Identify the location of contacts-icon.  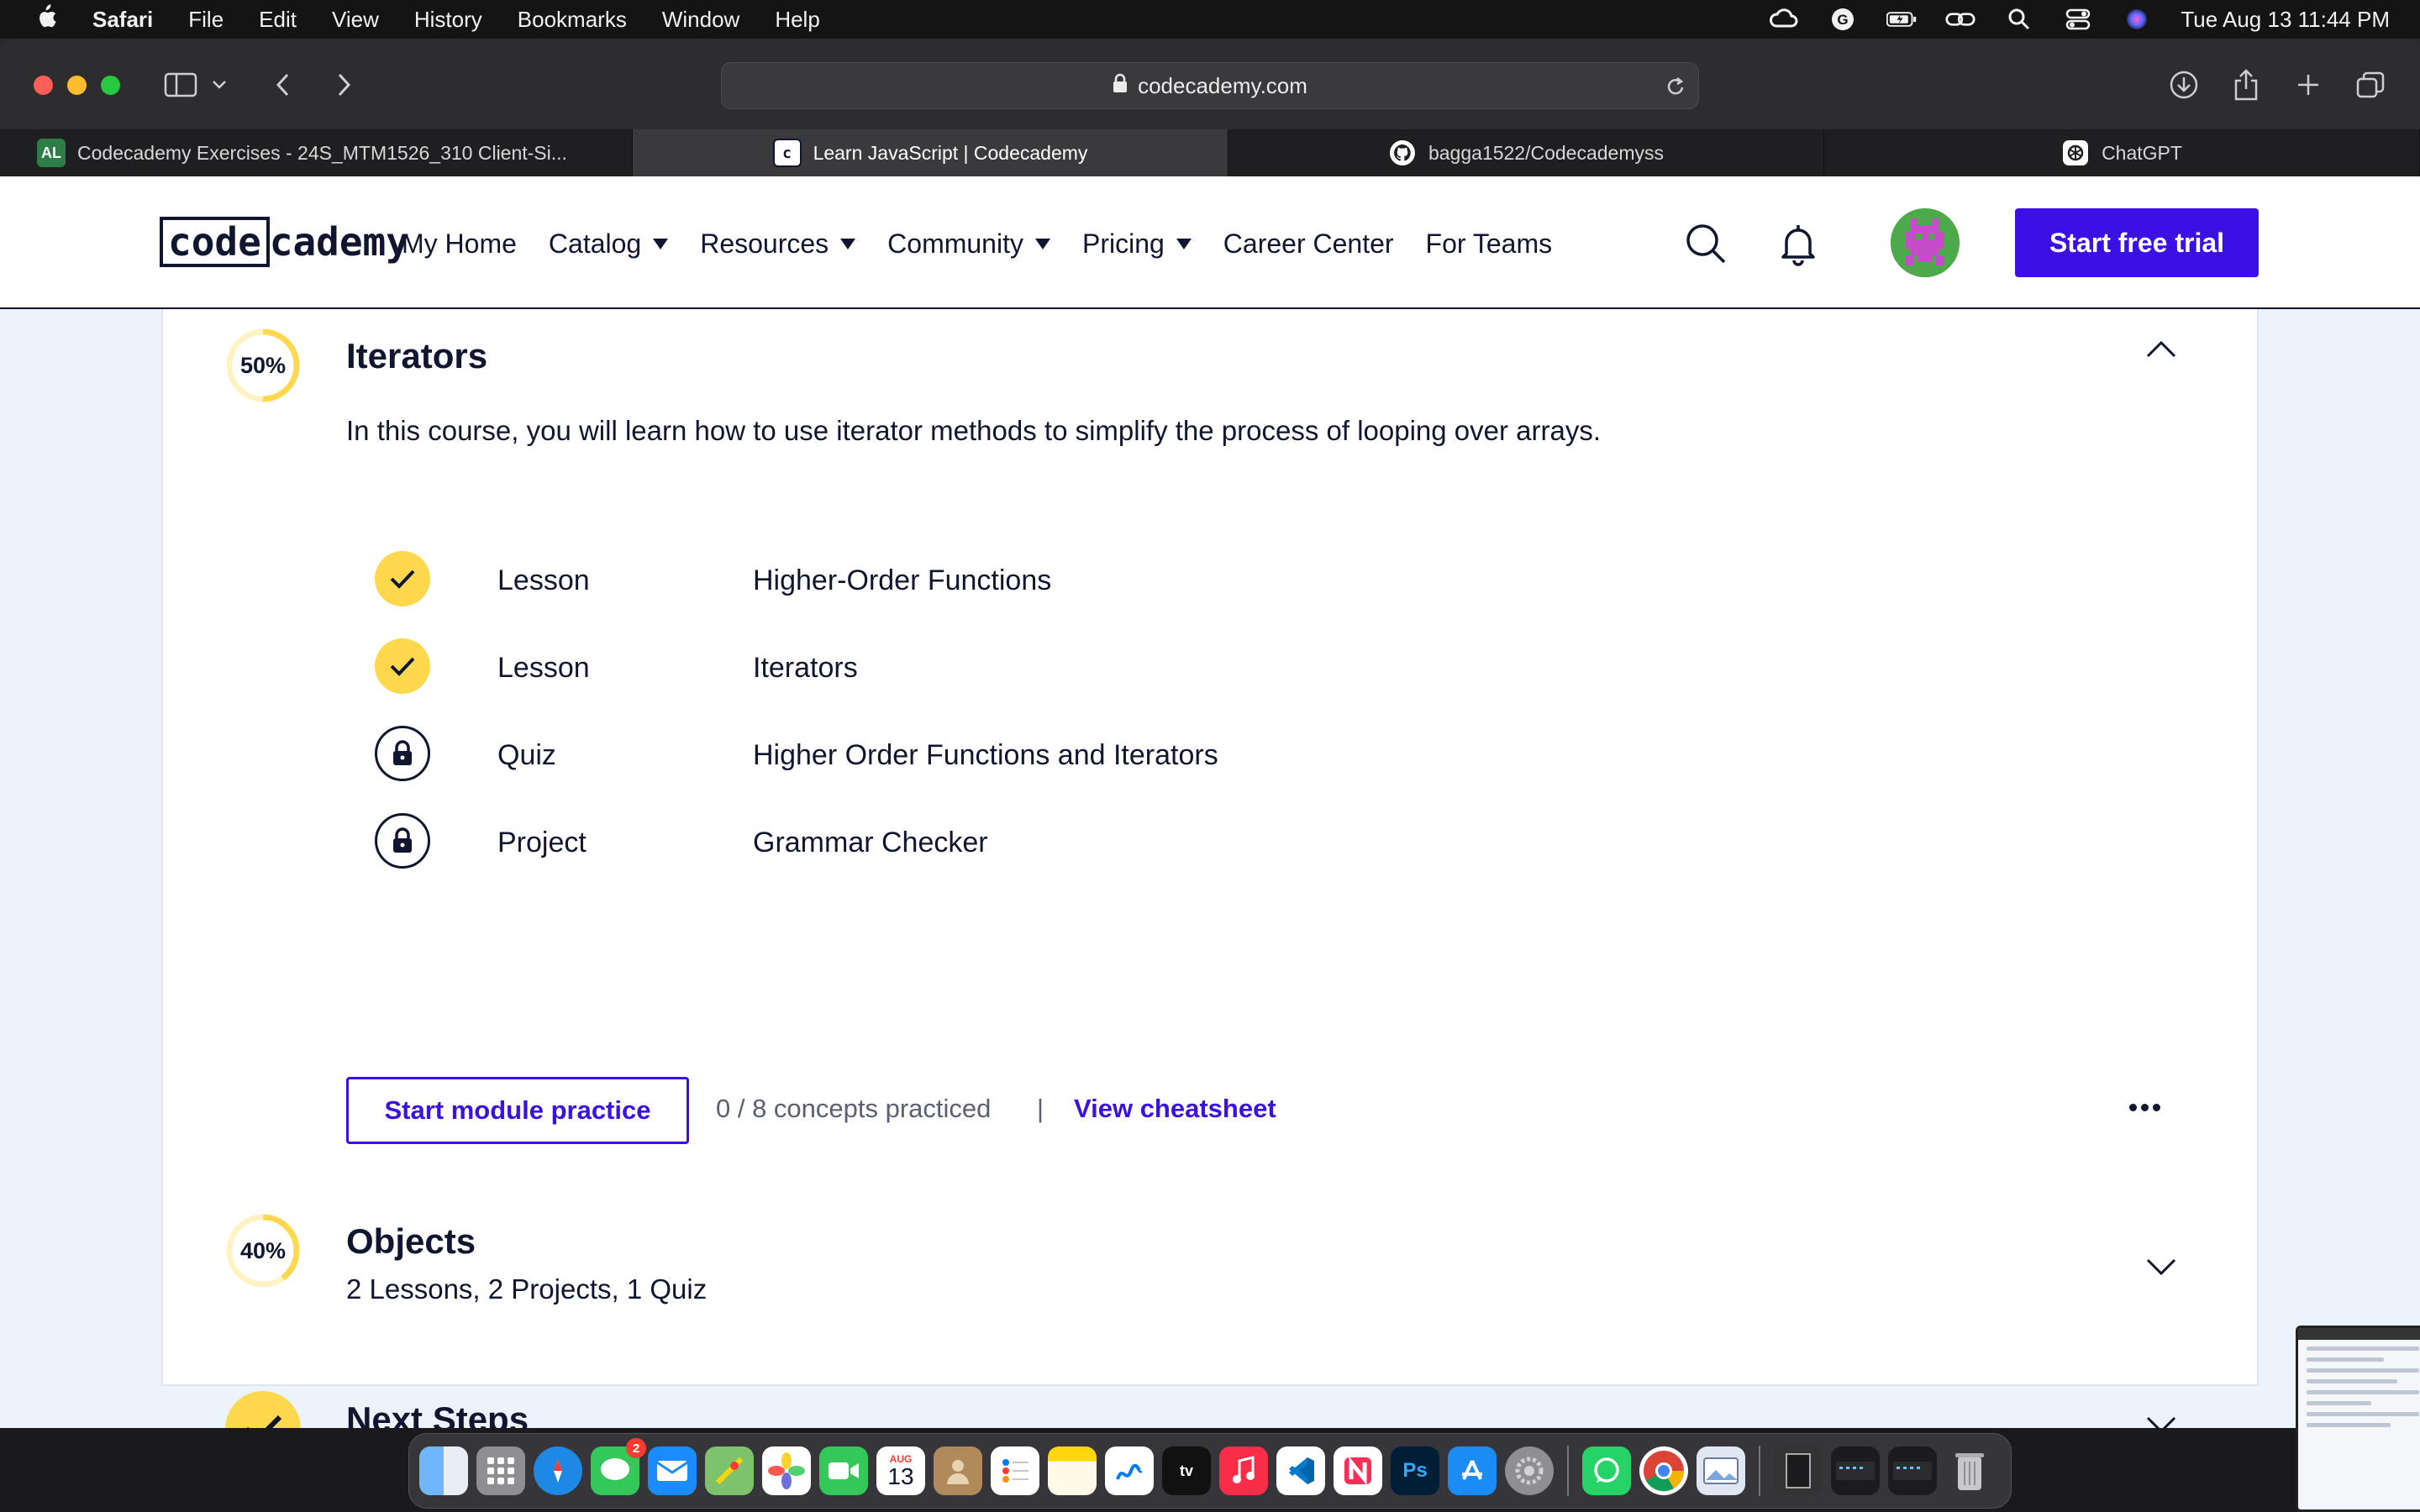
(958, 1470).